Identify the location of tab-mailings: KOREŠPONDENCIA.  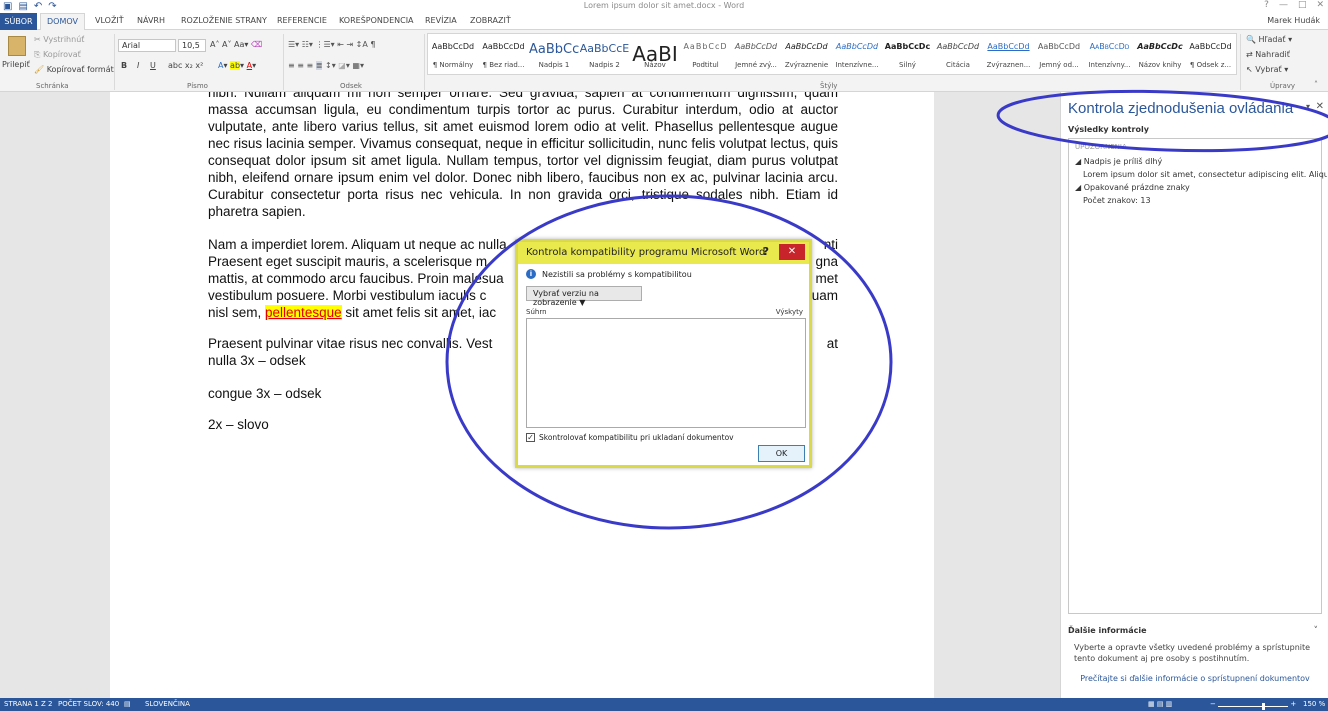
(376, 20).